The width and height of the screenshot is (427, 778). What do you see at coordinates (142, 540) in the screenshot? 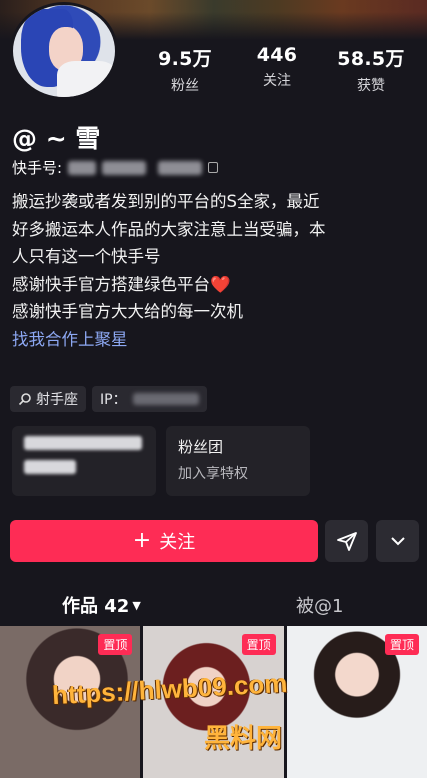
I see `plus-icon: +` at bounding box center [142, 540].